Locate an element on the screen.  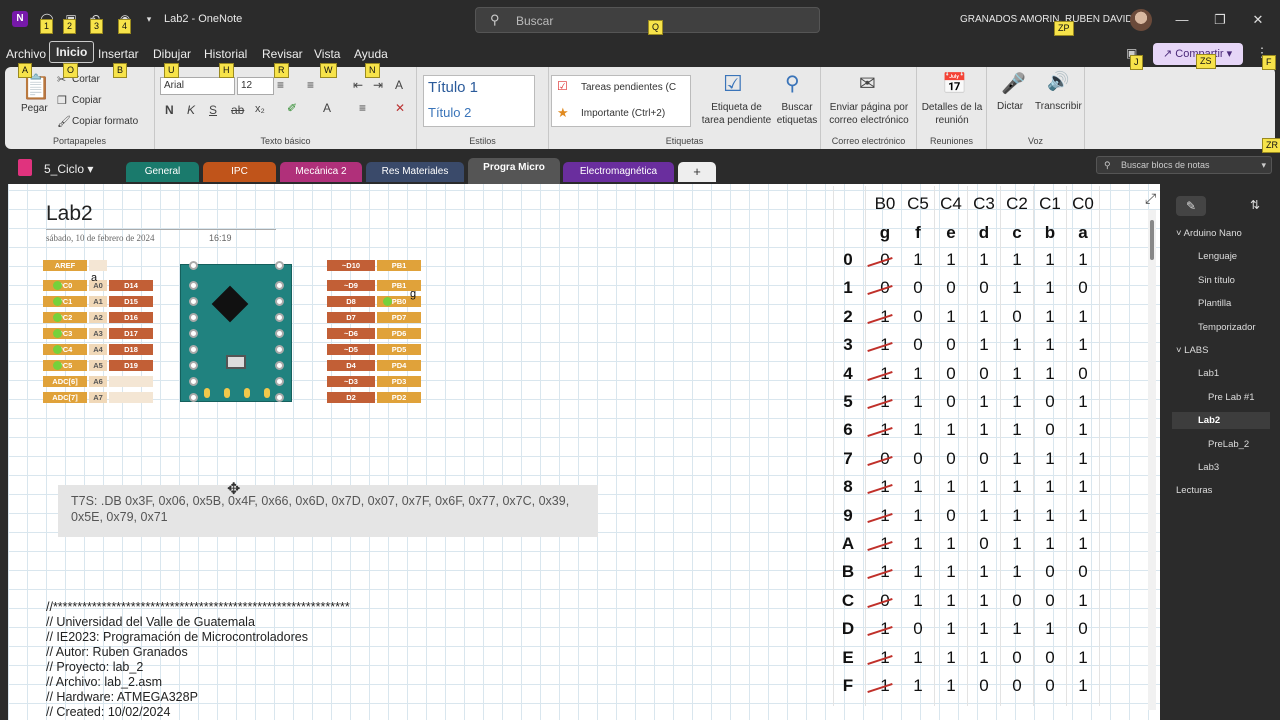
clear-format-icon: A is located at coordinates (399, 85).